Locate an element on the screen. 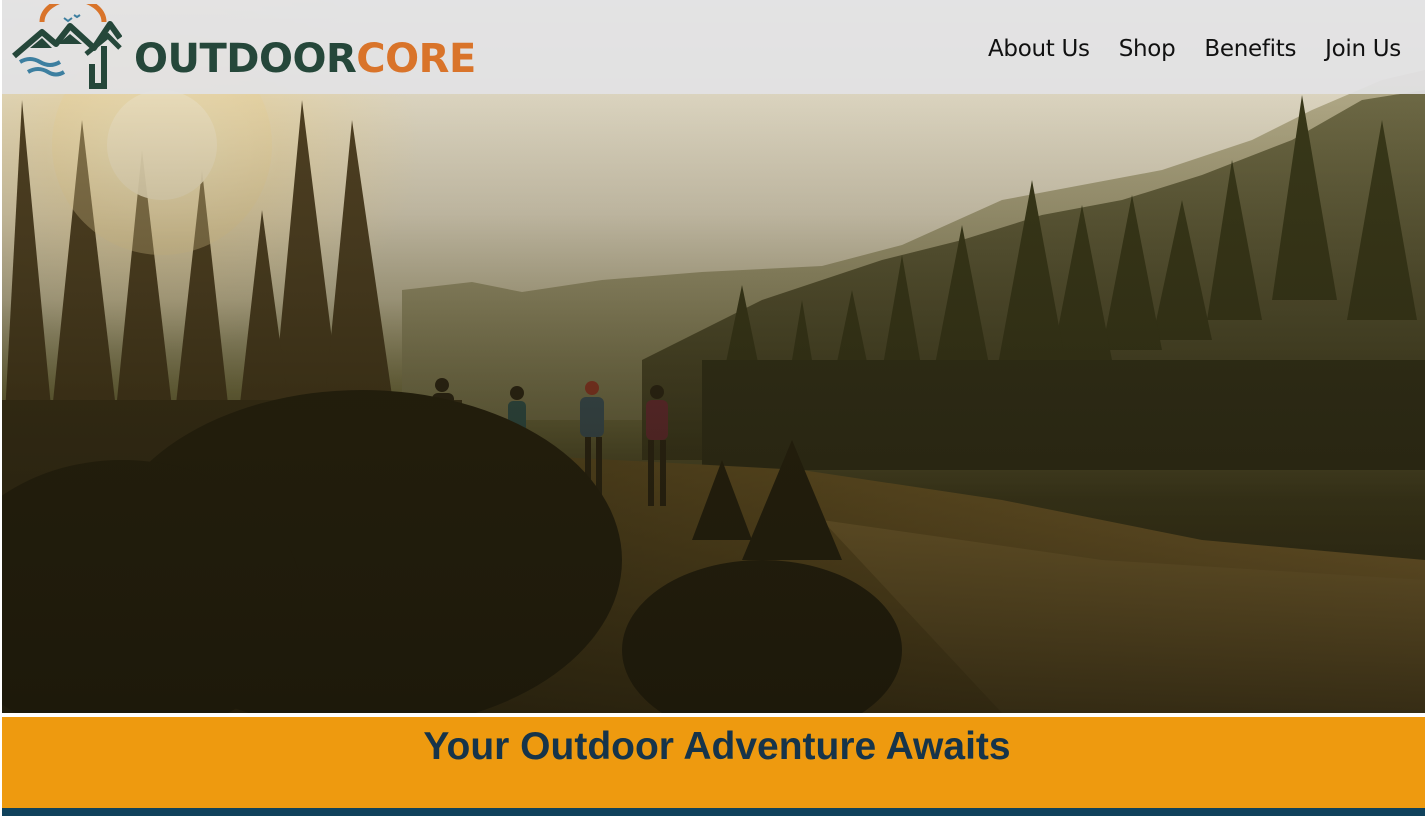  brand-name-core: CORE is located at coordinates (416, 59).